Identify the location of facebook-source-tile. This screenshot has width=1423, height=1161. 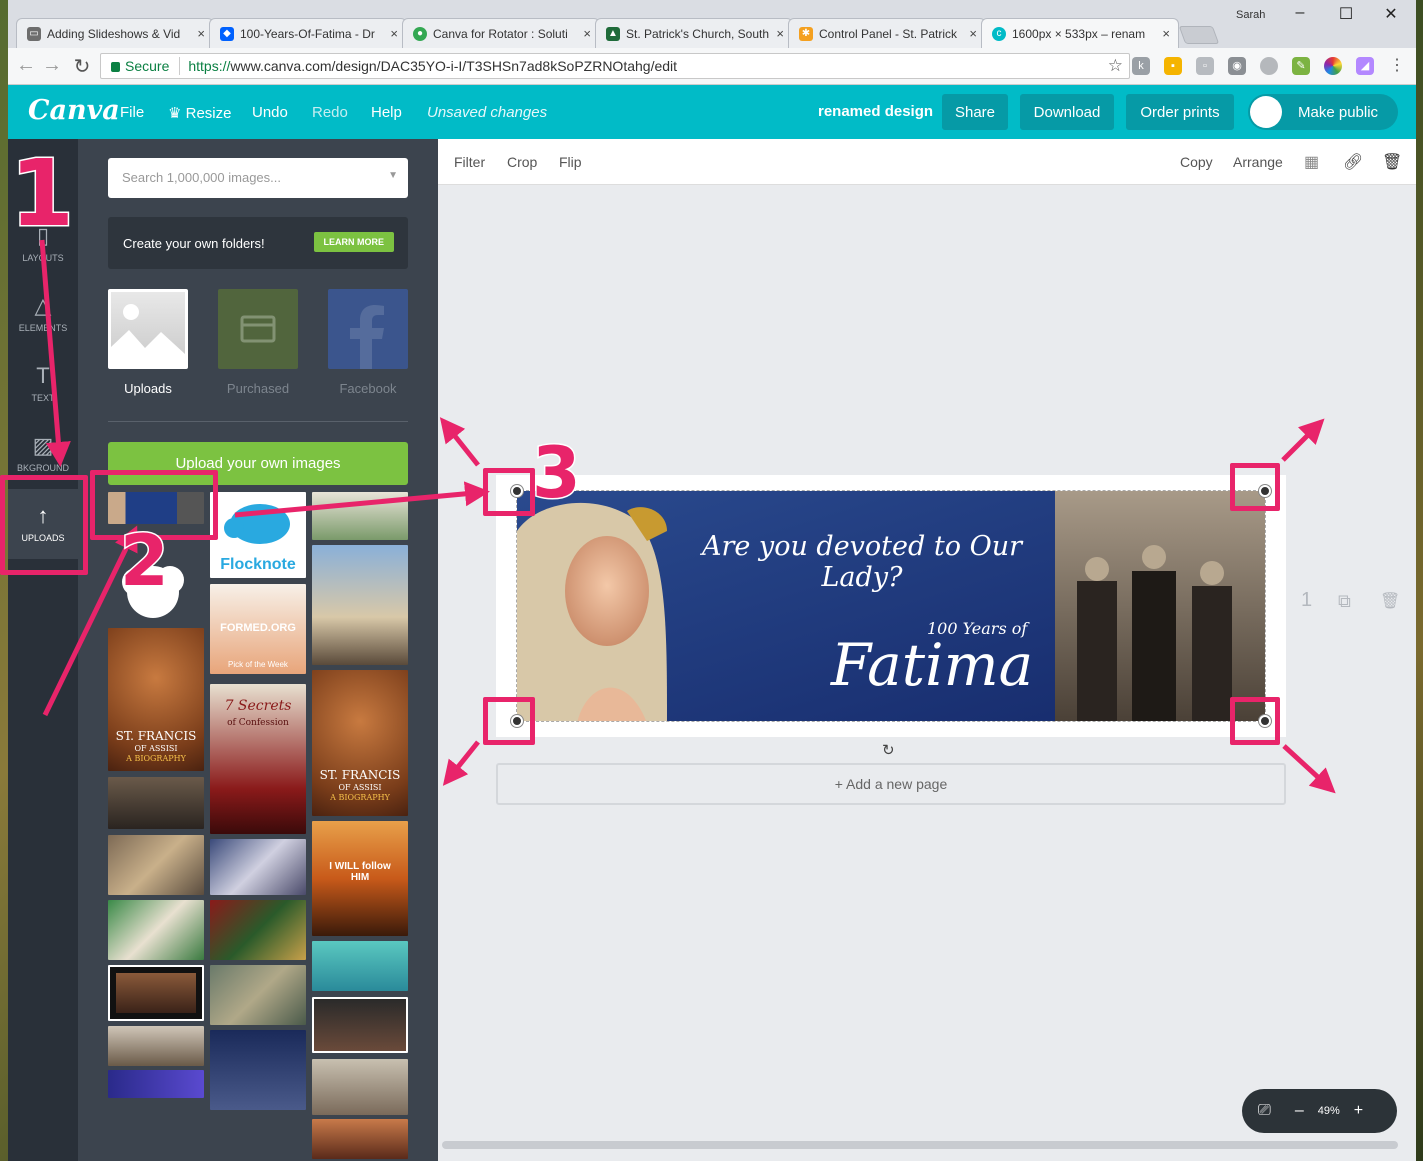
(368, 329).